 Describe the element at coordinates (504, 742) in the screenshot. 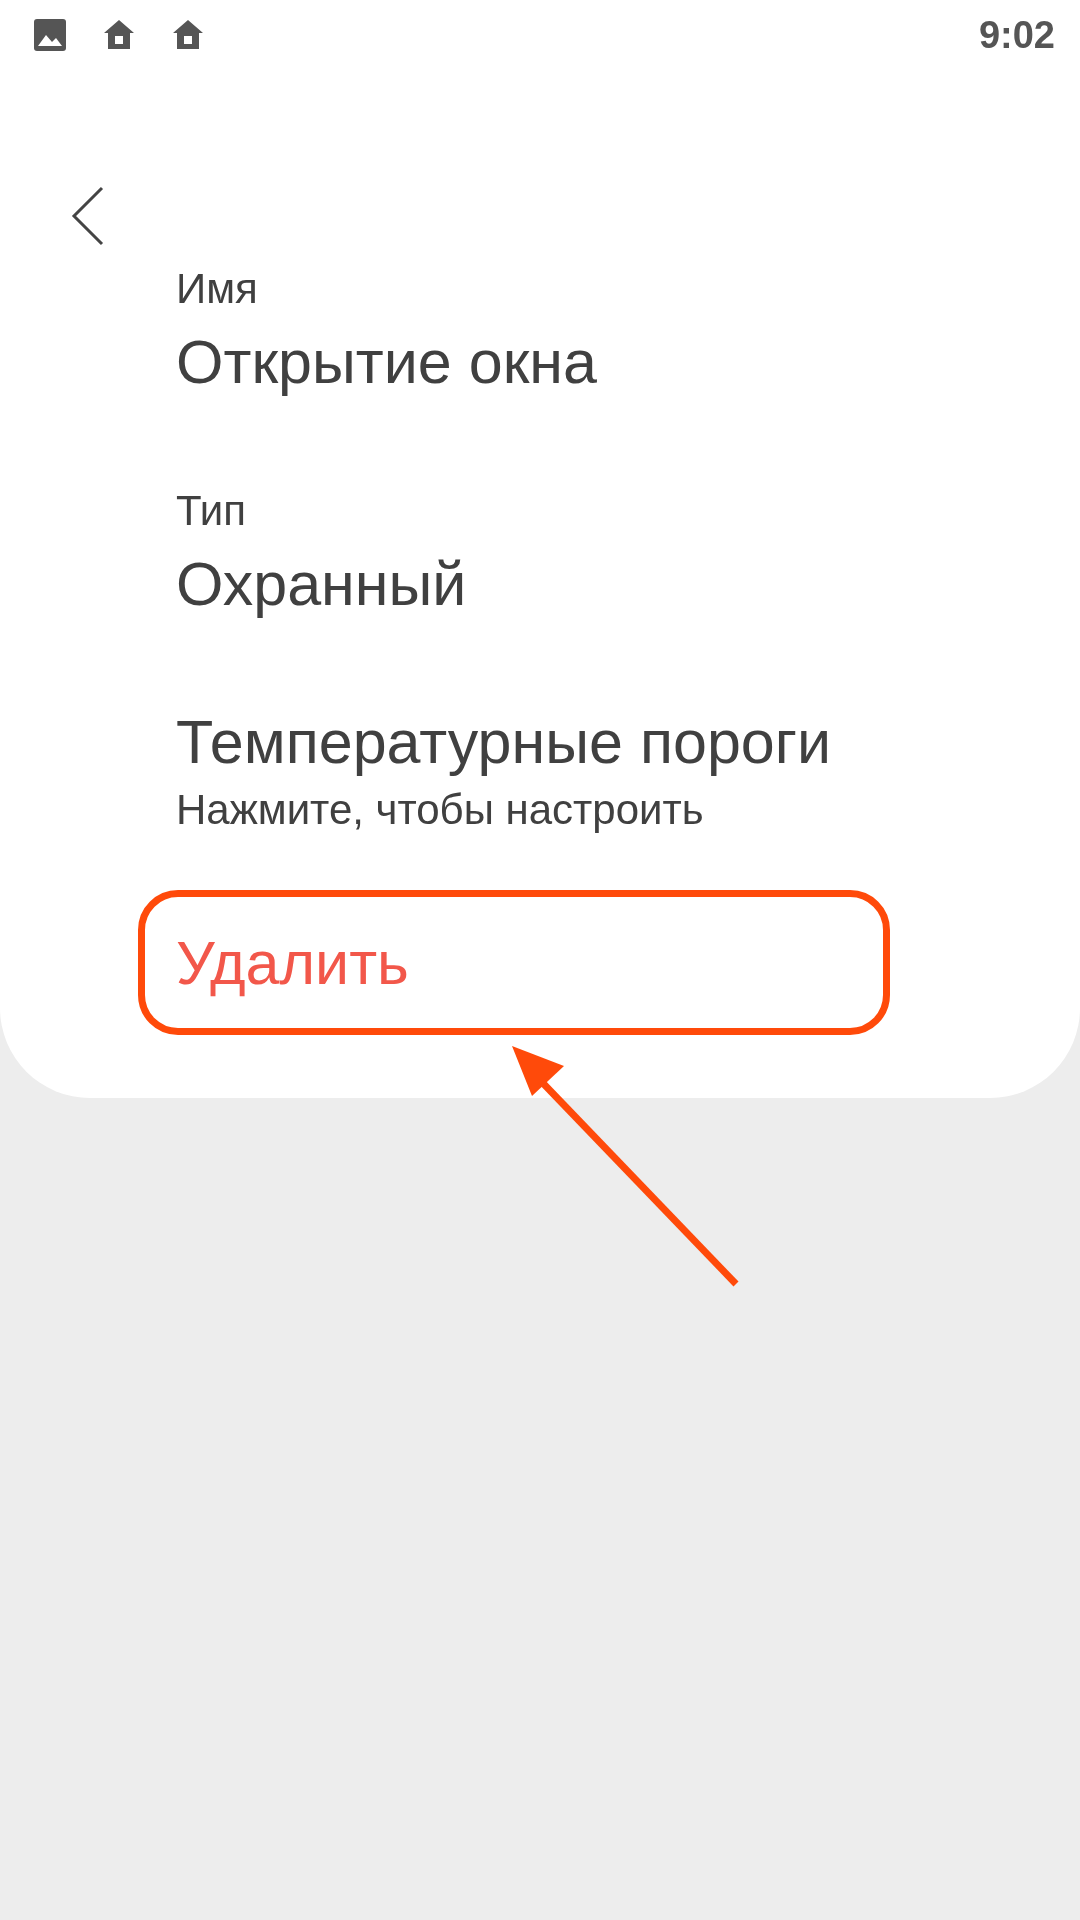

I see `setting-title: Температурные пороги` at that location.